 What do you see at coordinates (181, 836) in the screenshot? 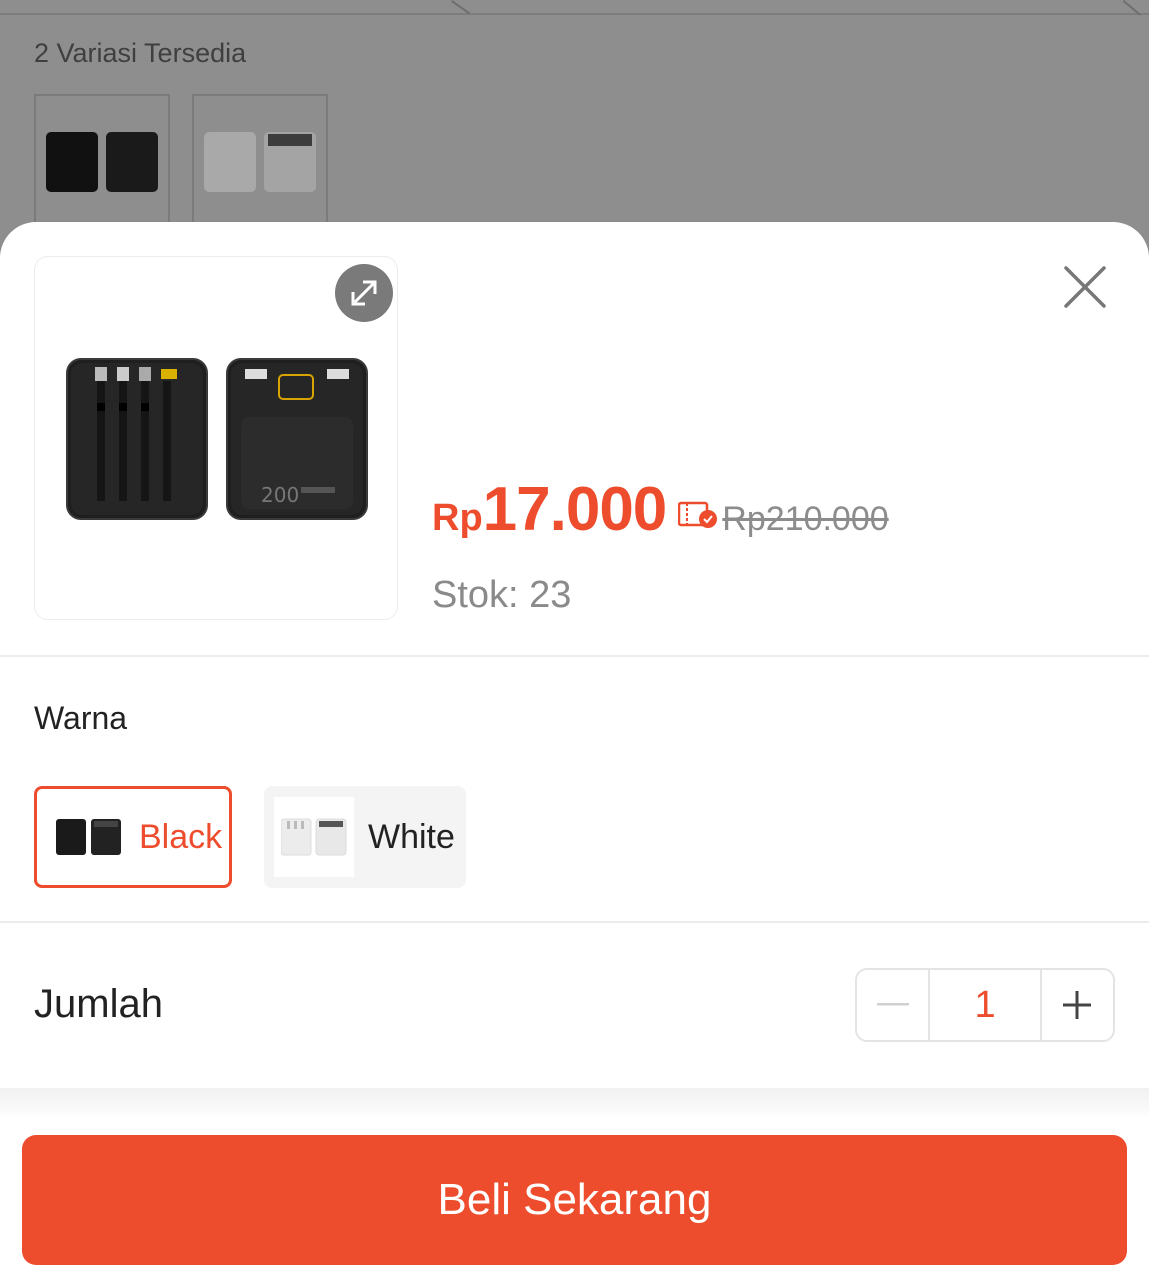
I see `variation-option-label: Black` at bounding box center [181, 836].